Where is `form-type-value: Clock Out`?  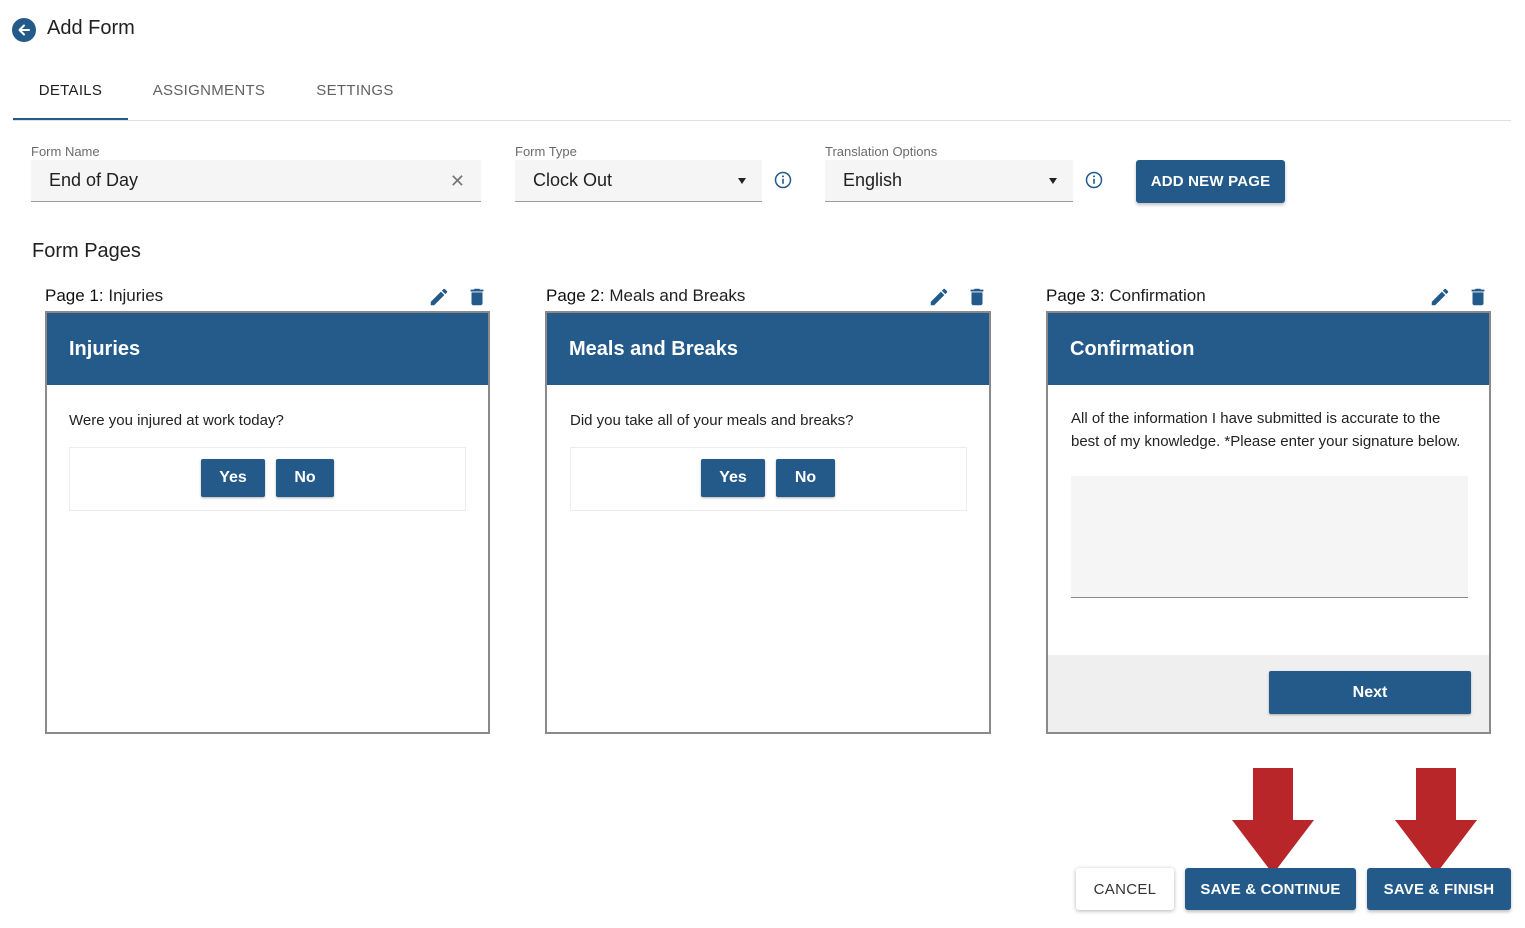 form-type-value: Clock Out is located at coordinates (573, 180).